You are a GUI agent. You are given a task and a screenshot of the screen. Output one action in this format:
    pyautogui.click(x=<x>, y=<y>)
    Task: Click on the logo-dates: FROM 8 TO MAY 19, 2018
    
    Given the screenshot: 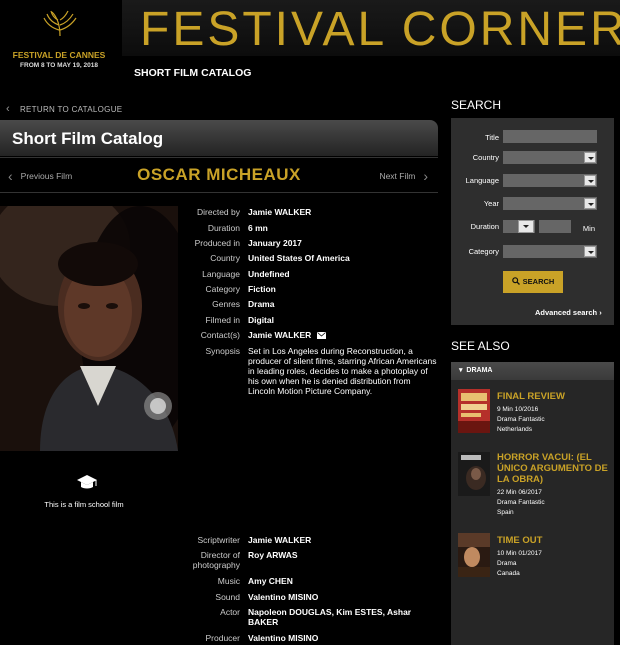 What is the action you would take?
    pyautogui.click(x=59, y=65)
    